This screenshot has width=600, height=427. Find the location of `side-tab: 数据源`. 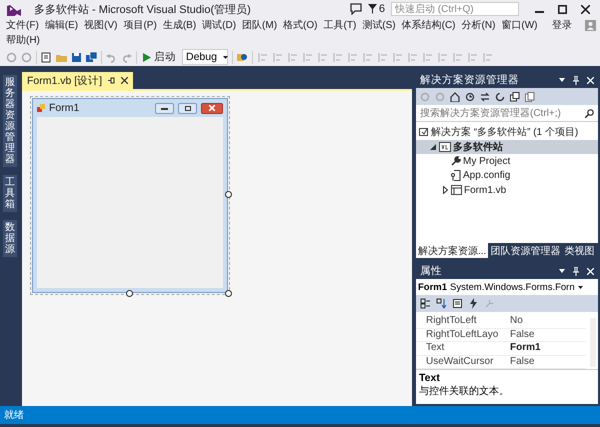

side-tab: 数据源 is located at coordinates (10, 238).